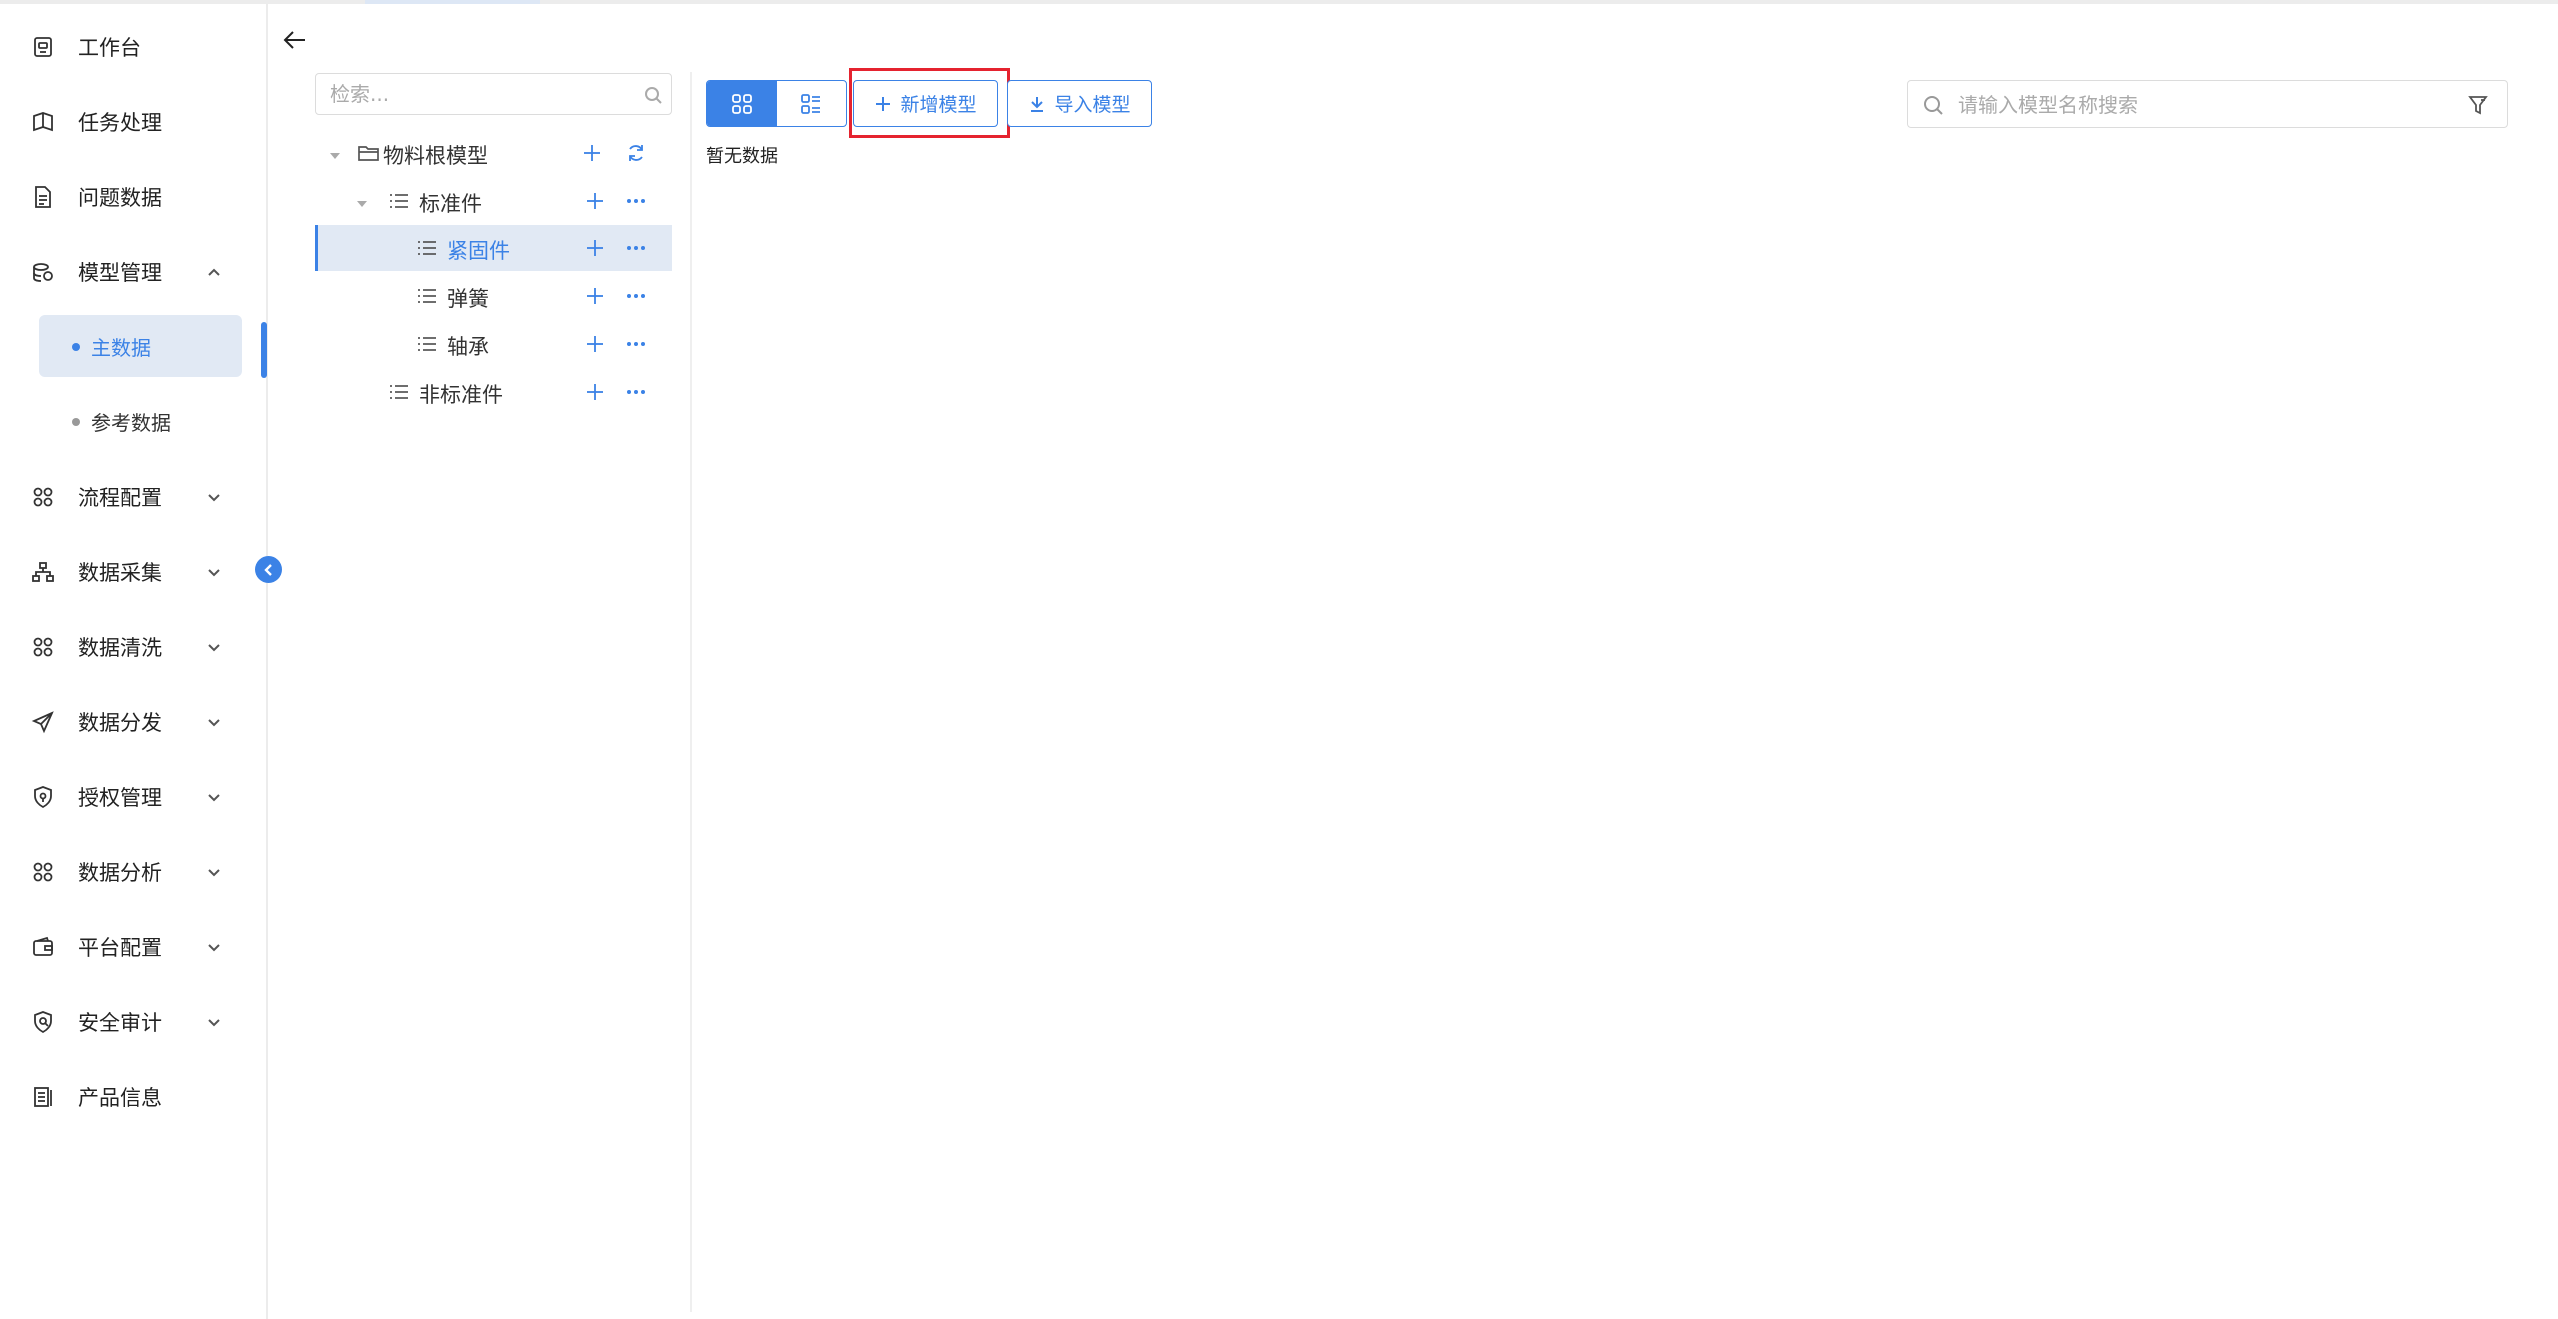 Image resolution: width=2558 pixels, height=1319 pixels. I want to click on panel-divider, so click(691, 692).